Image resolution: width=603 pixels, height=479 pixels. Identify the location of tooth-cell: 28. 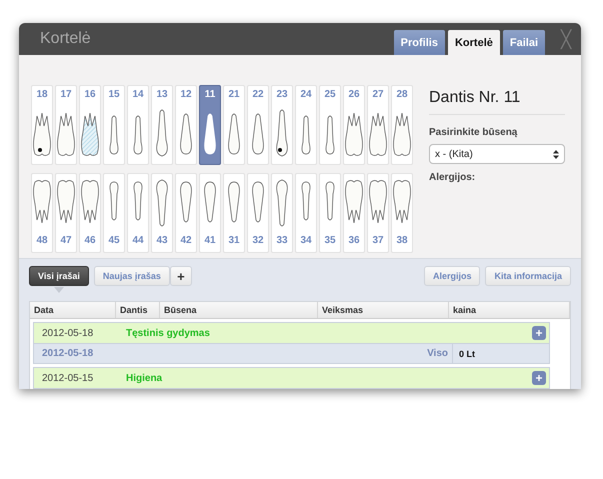
(402, 125).